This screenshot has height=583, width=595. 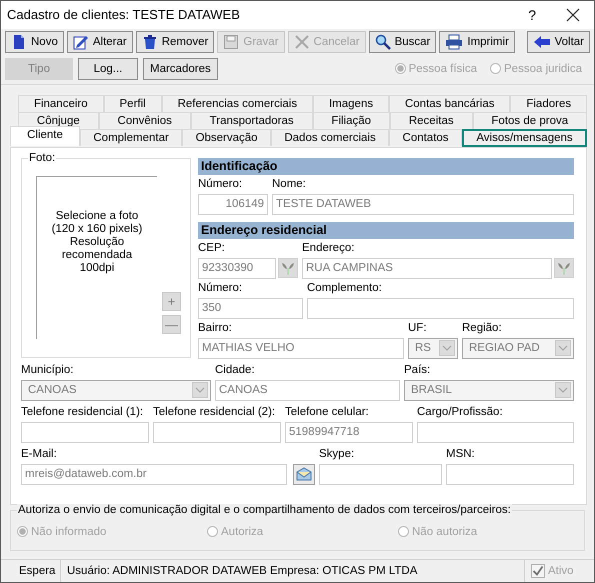 What do you see at coordinates (530, 120) in the screenshot?
I see `tab: Fotos de prova` at bounding box center [530, 120].